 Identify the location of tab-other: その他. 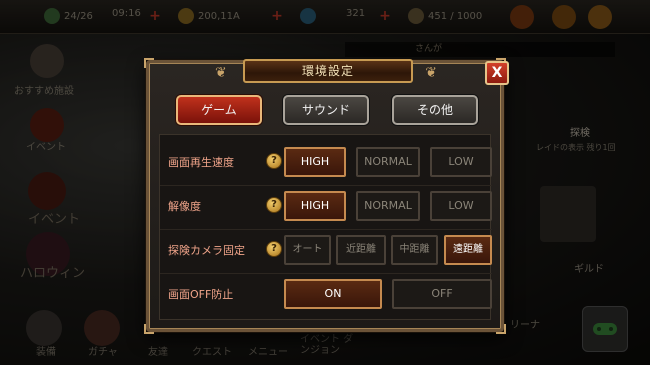
(435, 110).